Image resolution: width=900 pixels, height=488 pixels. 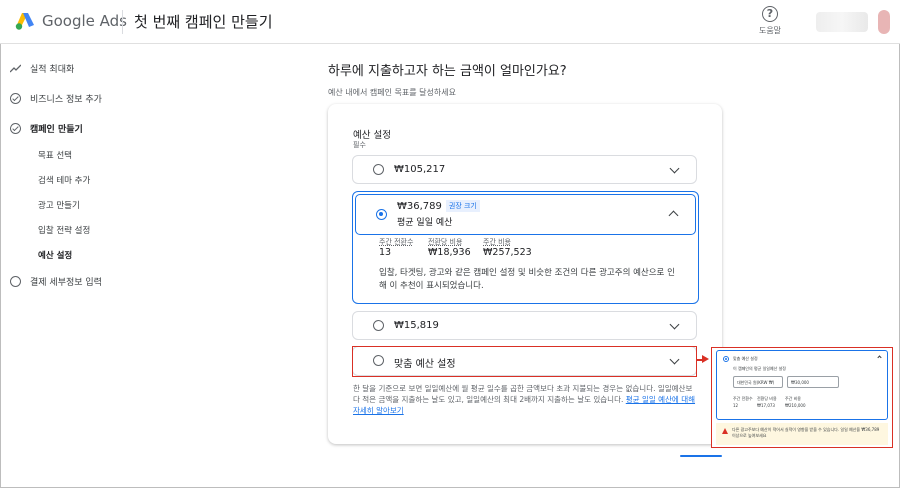 I want to click on zoom-prompt: 이 캠페인의 평균 일일예산 설정, so click(x=759, y=368).